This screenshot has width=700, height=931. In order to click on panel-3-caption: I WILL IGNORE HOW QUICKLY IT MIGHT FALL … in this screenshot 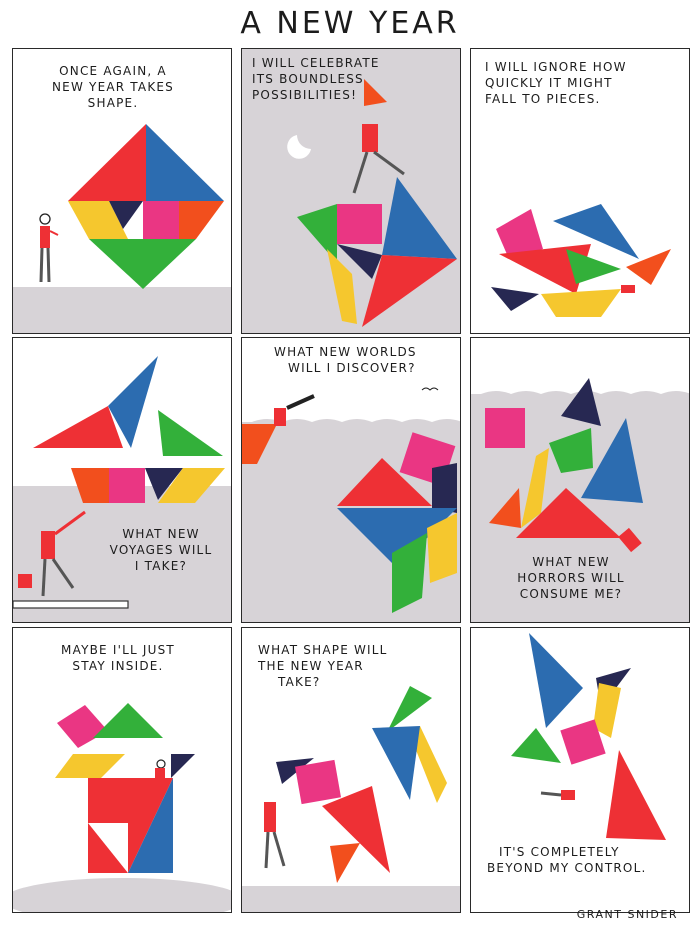, I will do `click(556, 83)`.